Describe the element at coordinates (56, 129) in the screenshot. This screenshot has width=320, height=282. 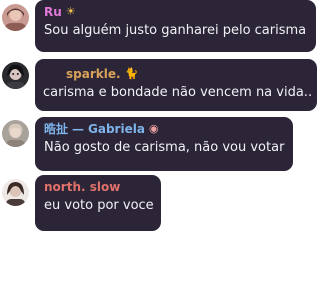
I see `author-prefix: 晧扯` at that location.